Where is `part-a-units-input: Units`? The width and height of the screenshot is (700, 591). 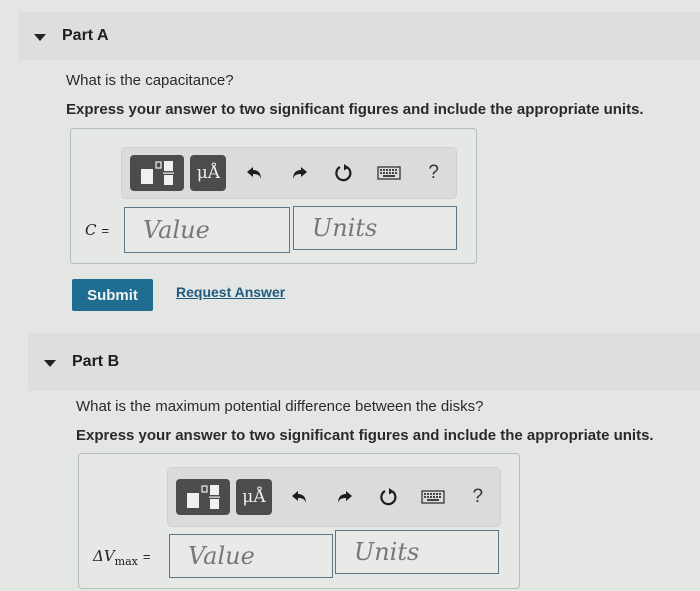 part-a-units-input: Units is located at coordinates (375, 228).